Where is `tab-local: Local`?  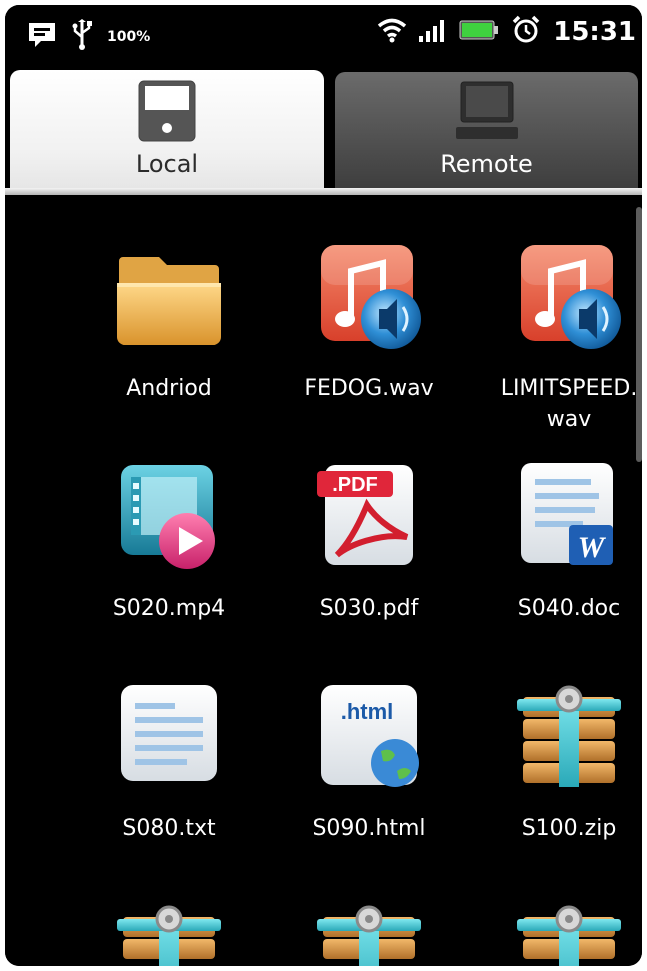
tab-local: Local is located at coordinates (167, 129).